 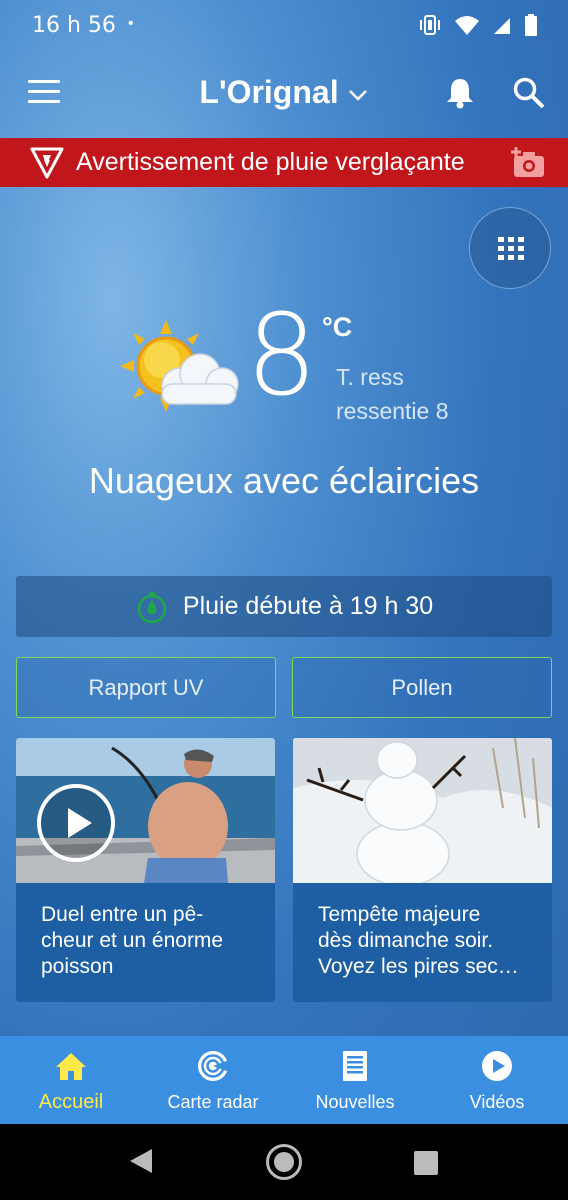 What do you see at coordinates (71, 1066) in the screenshot?
I see `home-icon` at bounding box center [71, 1066].